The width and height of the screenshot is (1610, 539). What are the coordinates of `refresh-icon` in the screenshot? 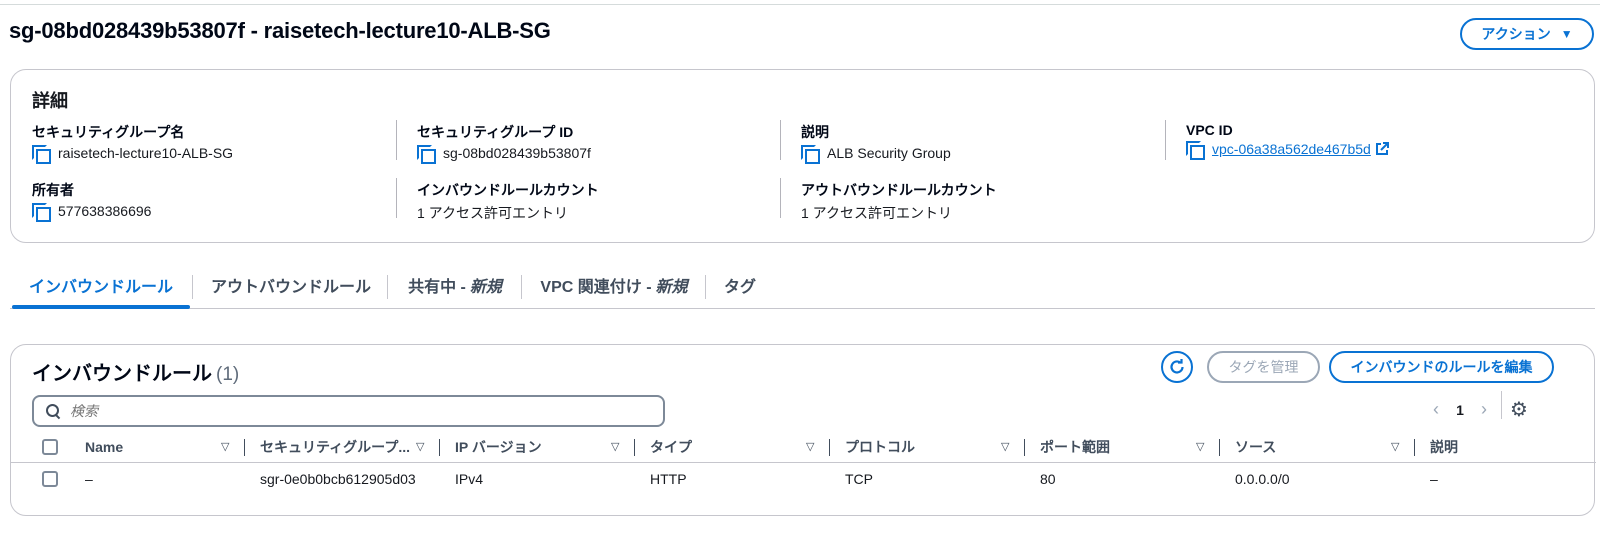 It's located at (1177, 366).